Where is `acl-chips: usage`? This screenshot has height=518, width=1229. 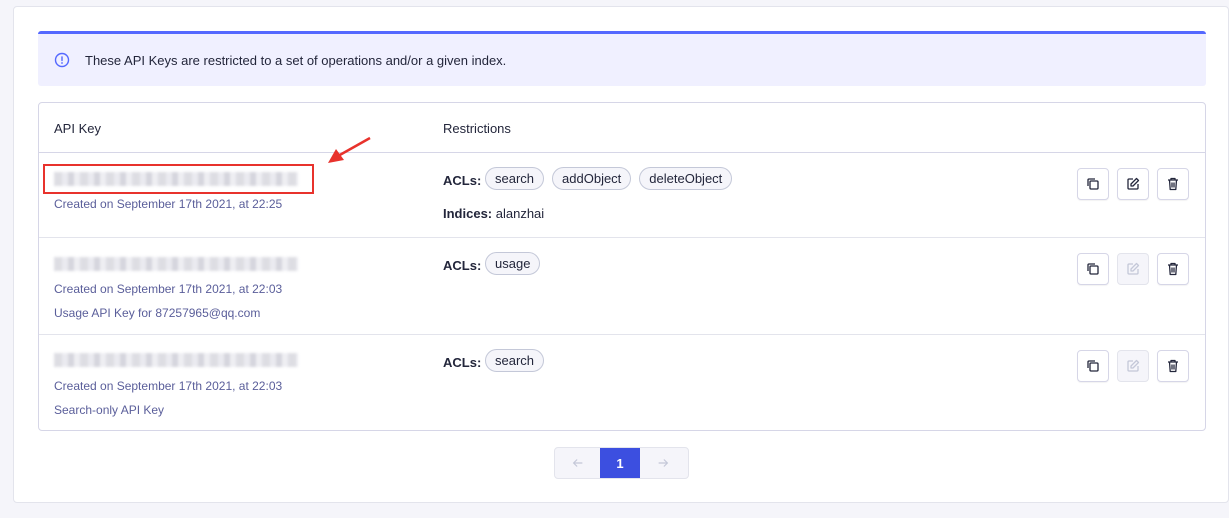 acl-chips: usage is located at coordinates (513, 263).